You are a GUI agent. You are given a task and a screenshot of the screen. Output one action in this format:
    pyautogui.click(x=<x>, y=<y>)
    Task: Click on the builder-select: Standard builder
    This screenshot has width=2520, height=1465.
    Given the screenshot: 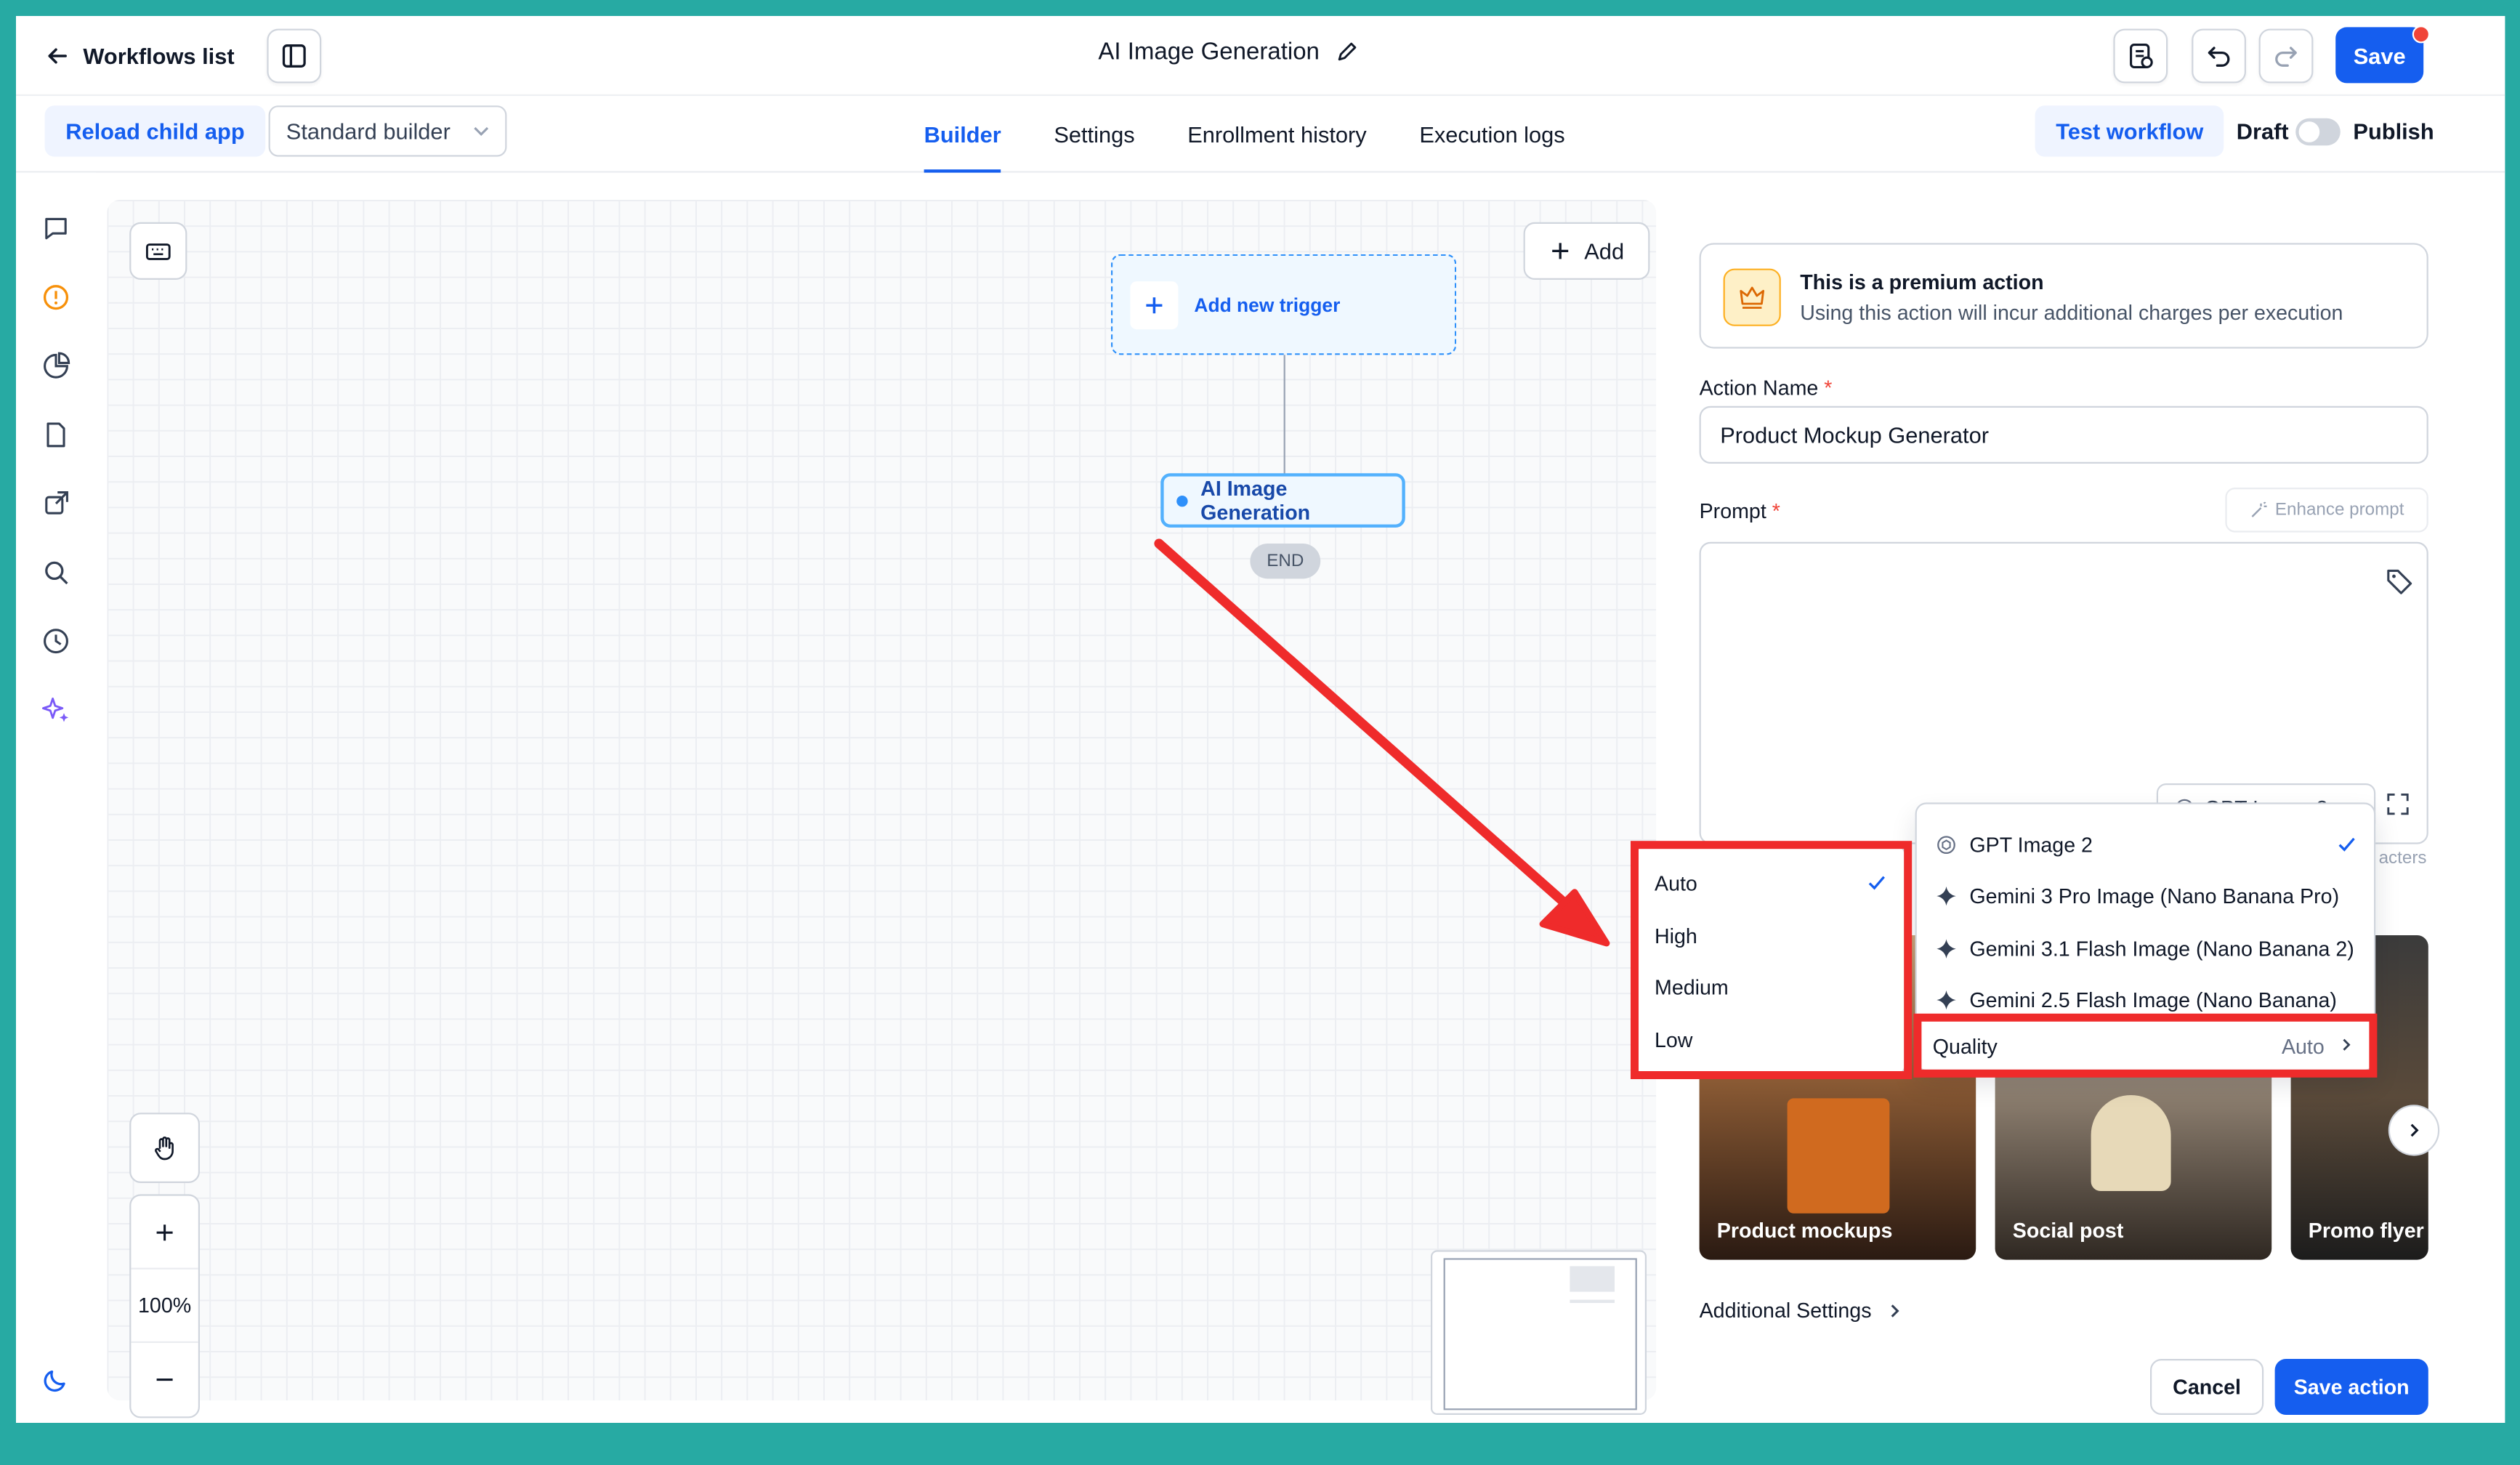 What is the action you would take?
    pyautogui.click(x=387, y=131)
    